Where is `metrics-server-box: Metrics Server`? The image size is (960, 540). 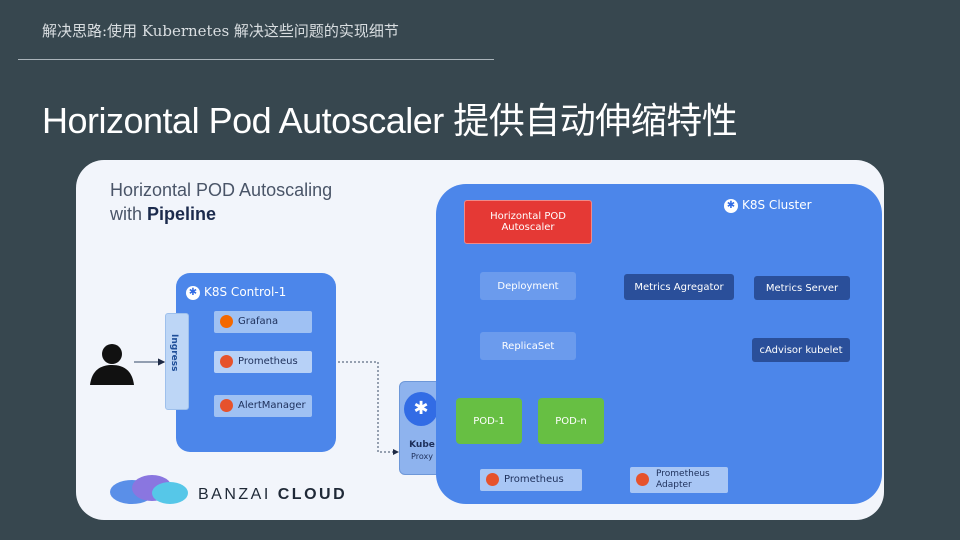
metrics-server-box: Metrics Server is located at coordinates (802, 288).